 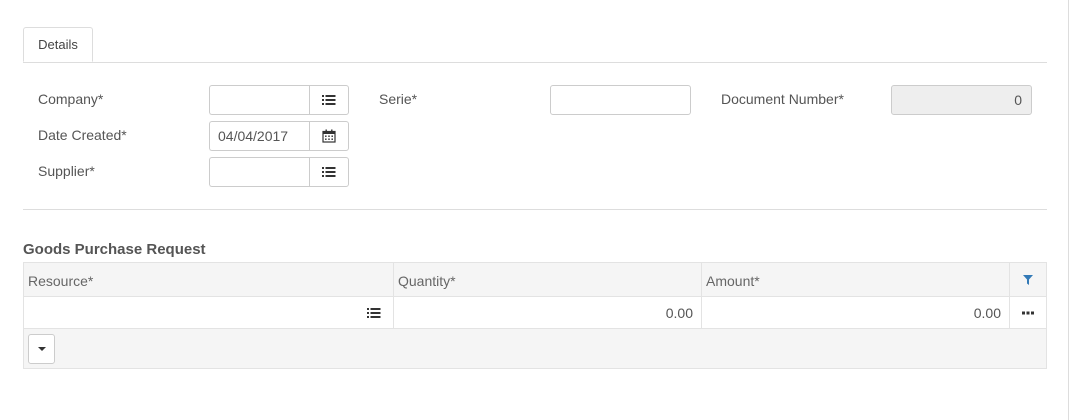 What do you see at coordinates (253, 136) in the screenshot?
I see `date-created-value: 04/04/2017` at bounding box center [253, 136].